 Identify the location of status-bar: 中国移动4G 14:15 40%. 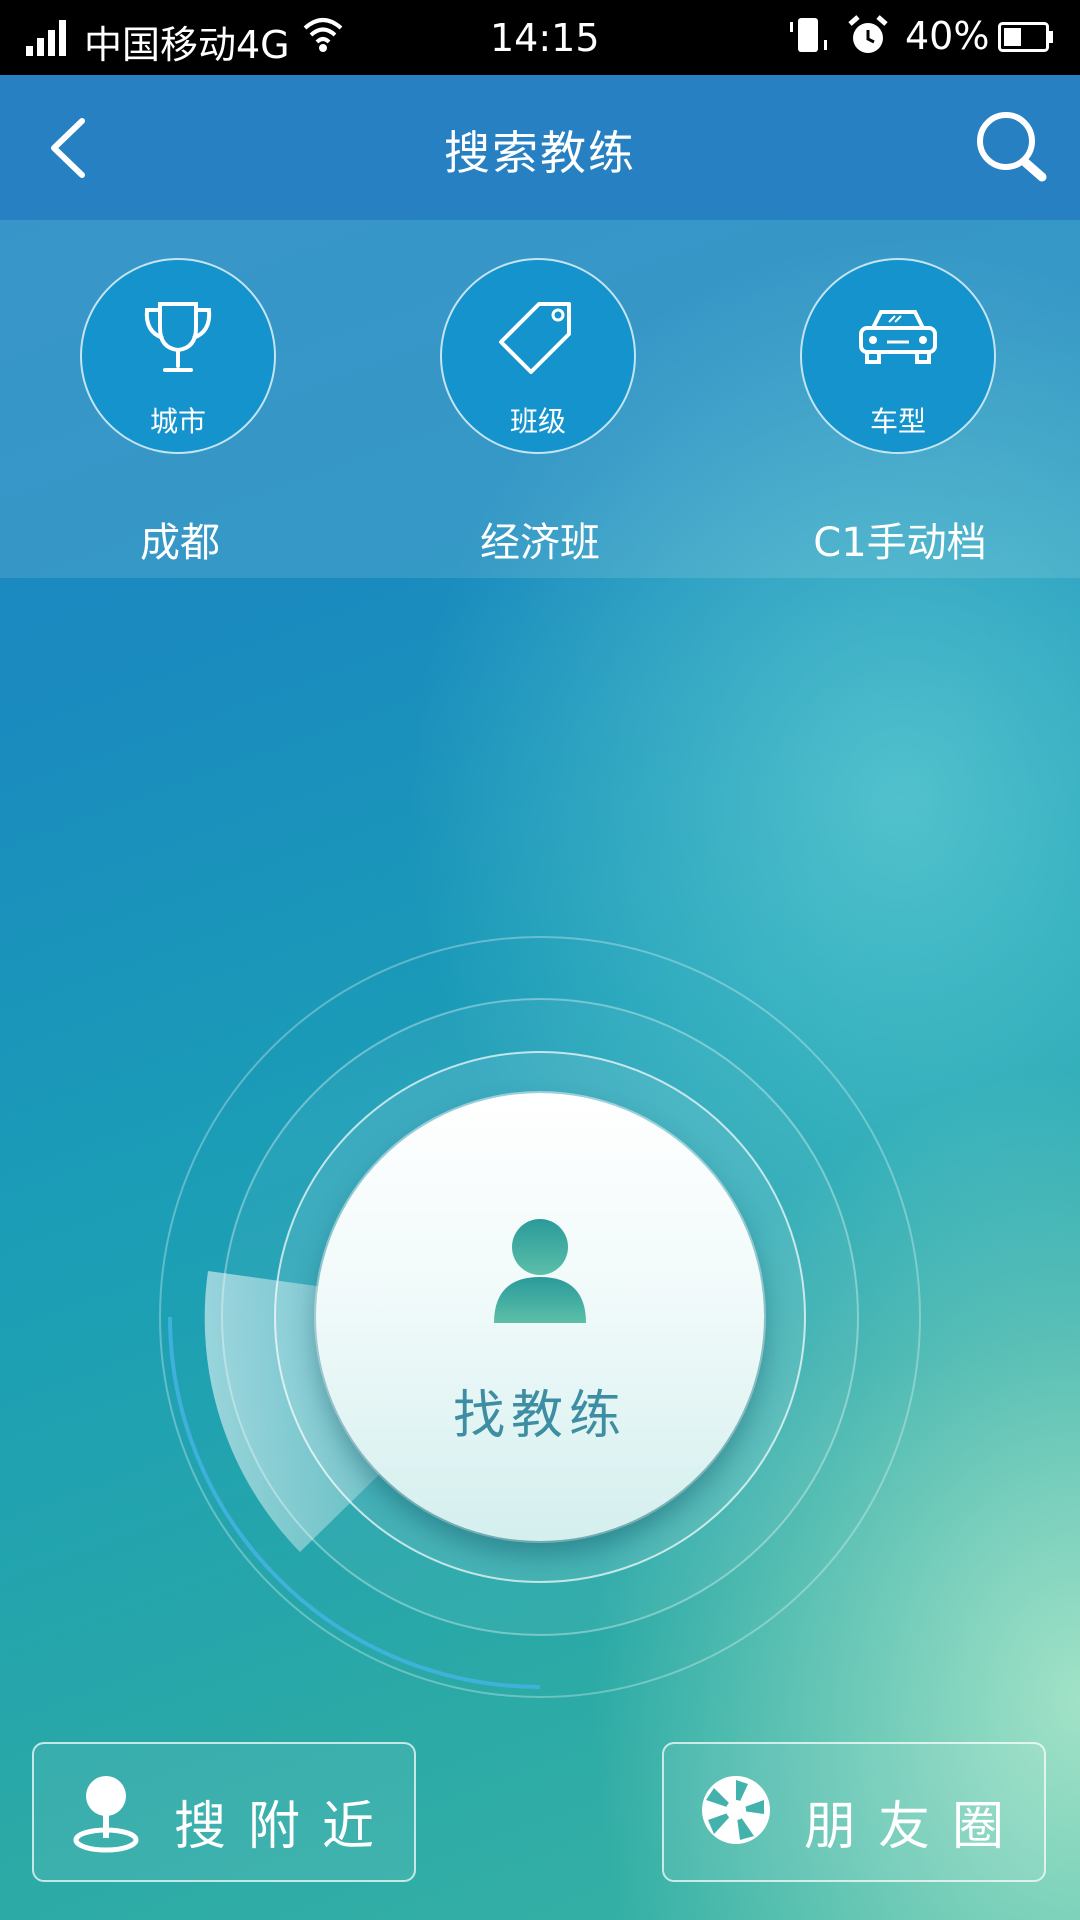
(540, 37).